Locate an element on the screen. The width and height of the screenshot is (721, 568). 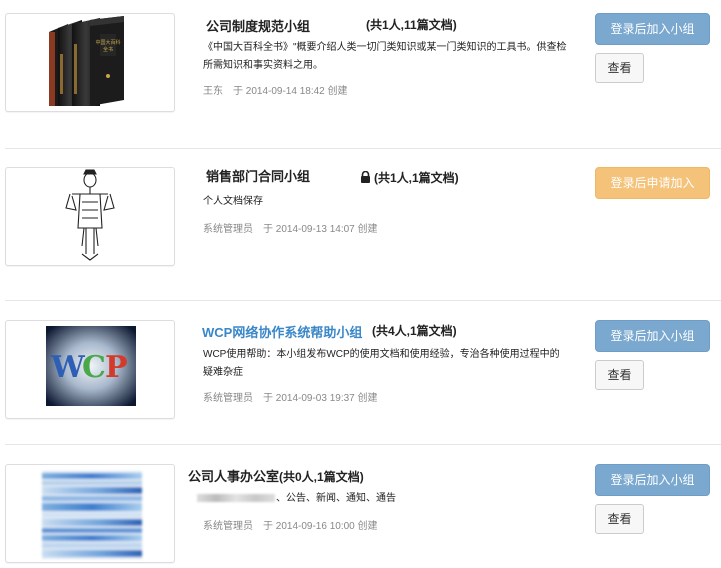
group-title: 公司制度规范小组 is located at coordinates (258, 25).